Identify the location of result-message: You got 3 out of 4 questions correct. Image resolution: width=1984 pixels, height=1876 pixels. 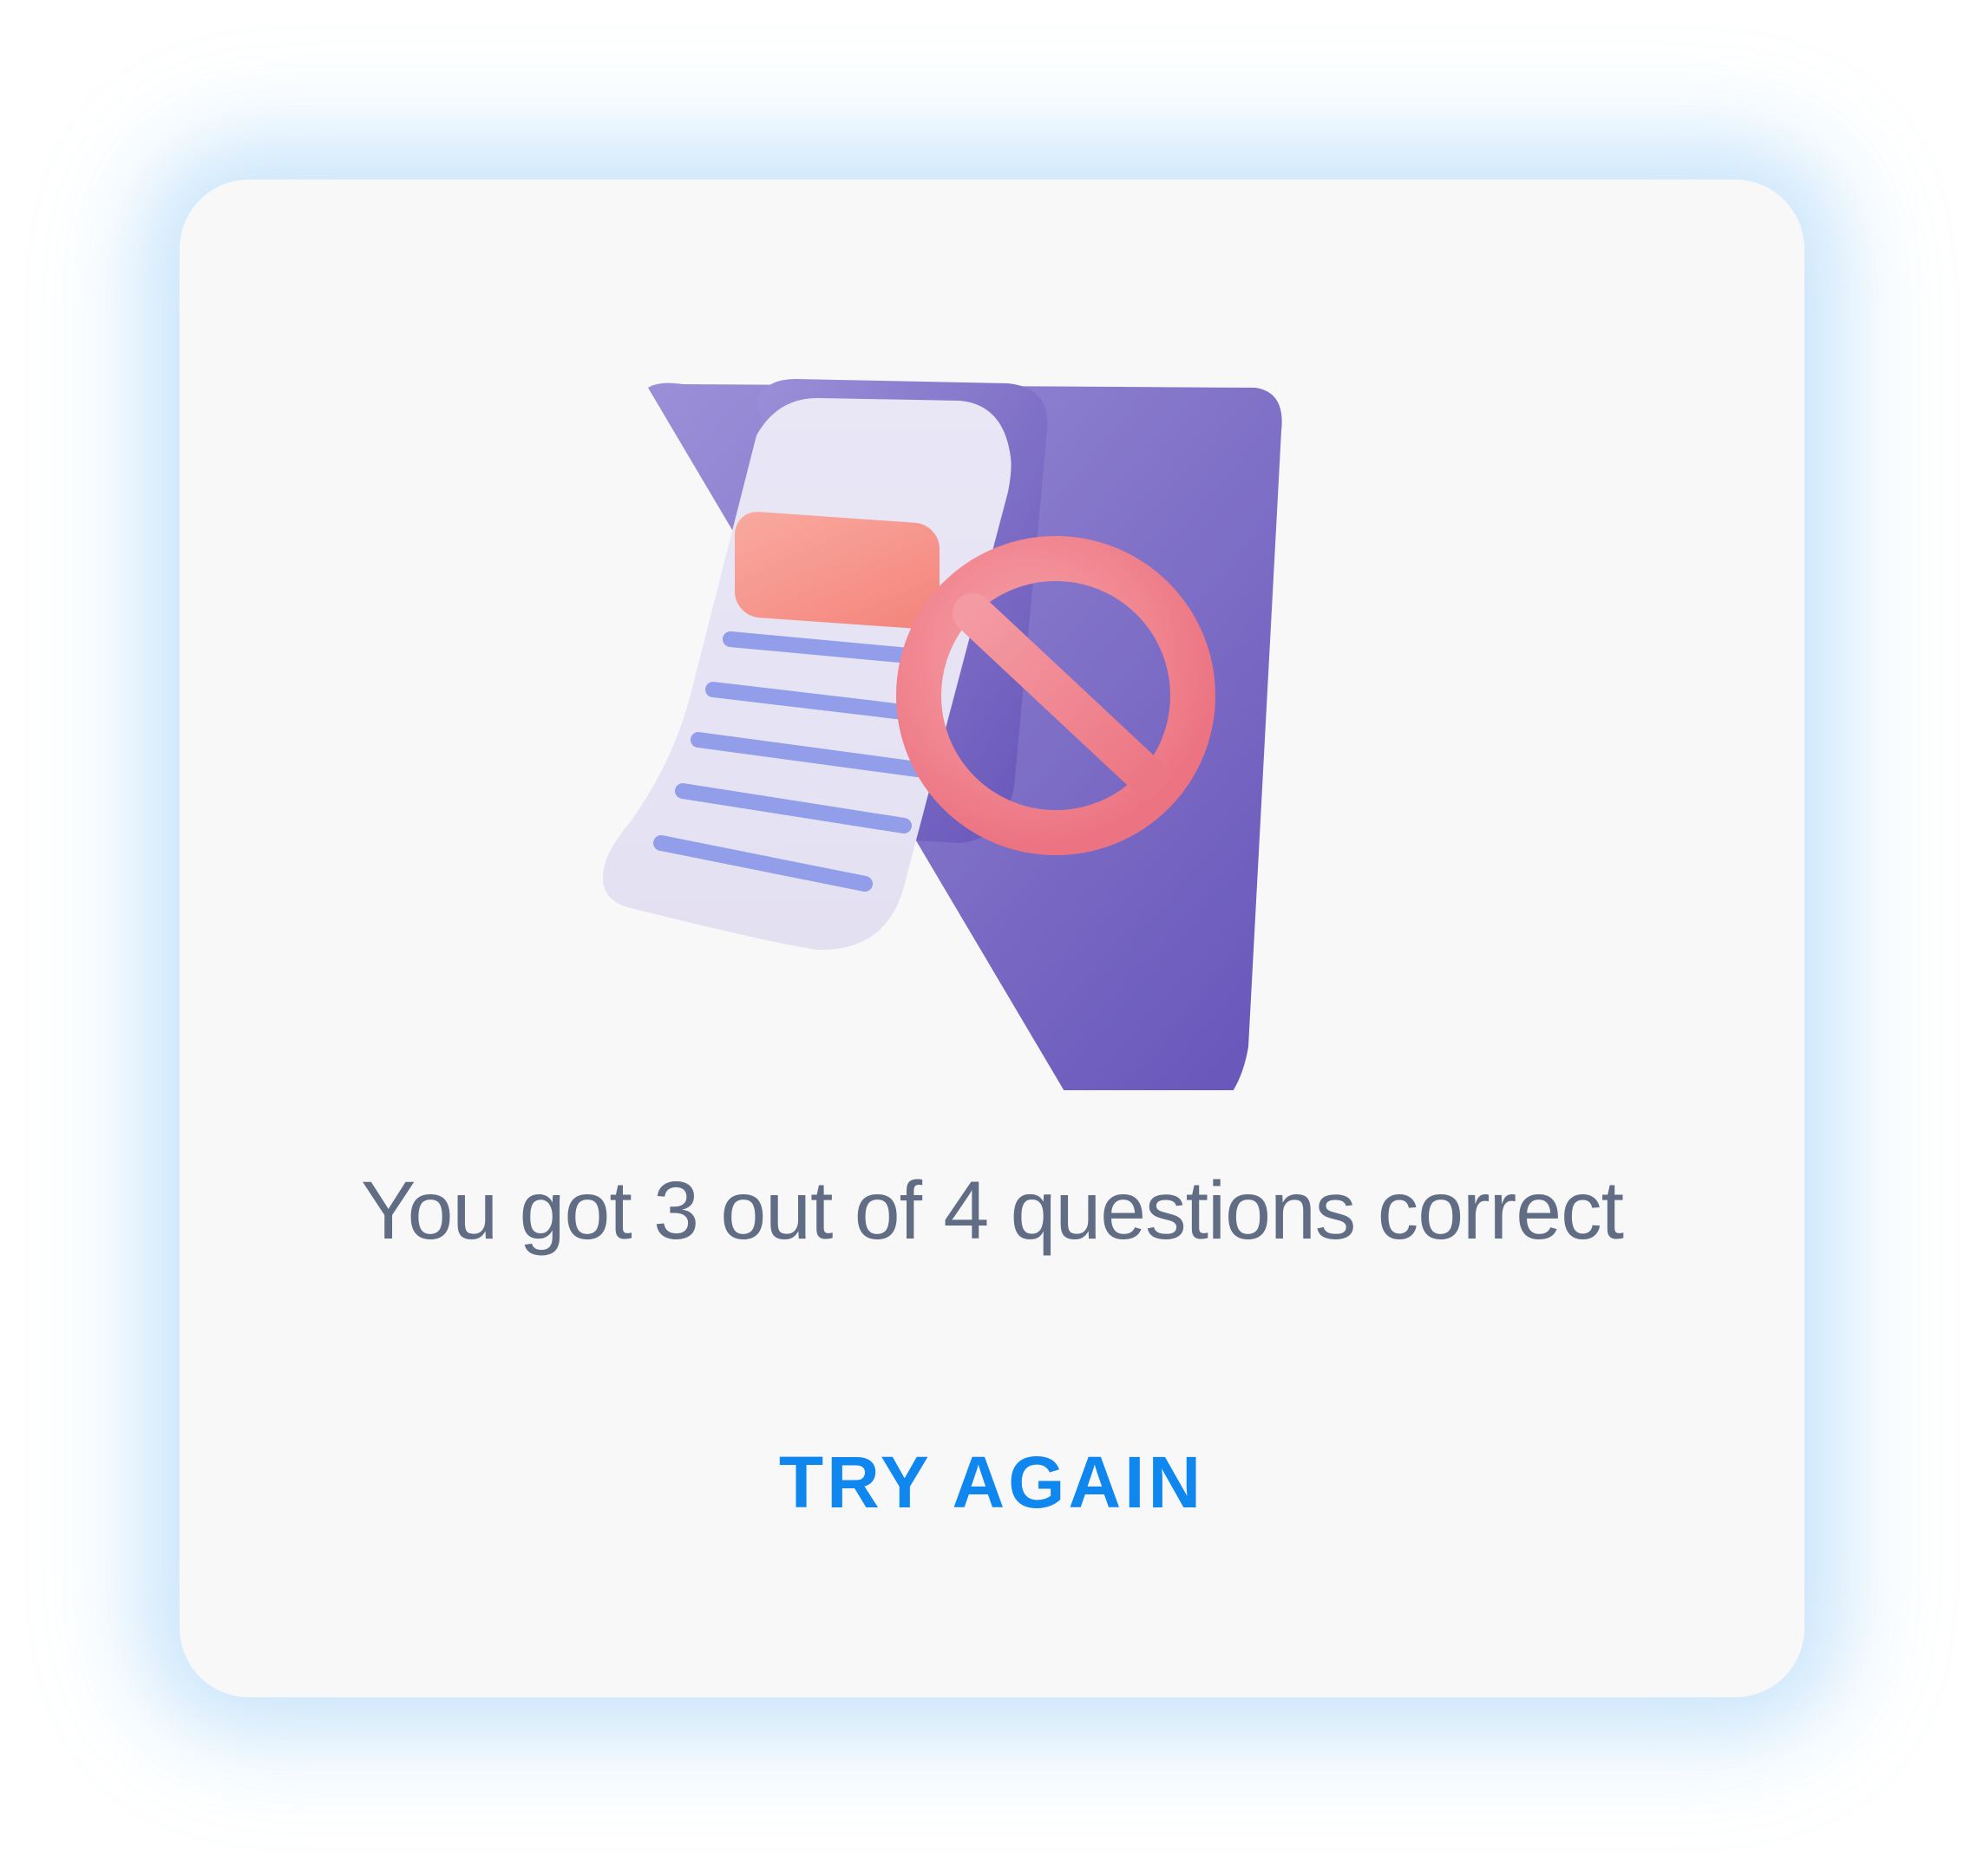
(992, 1211).